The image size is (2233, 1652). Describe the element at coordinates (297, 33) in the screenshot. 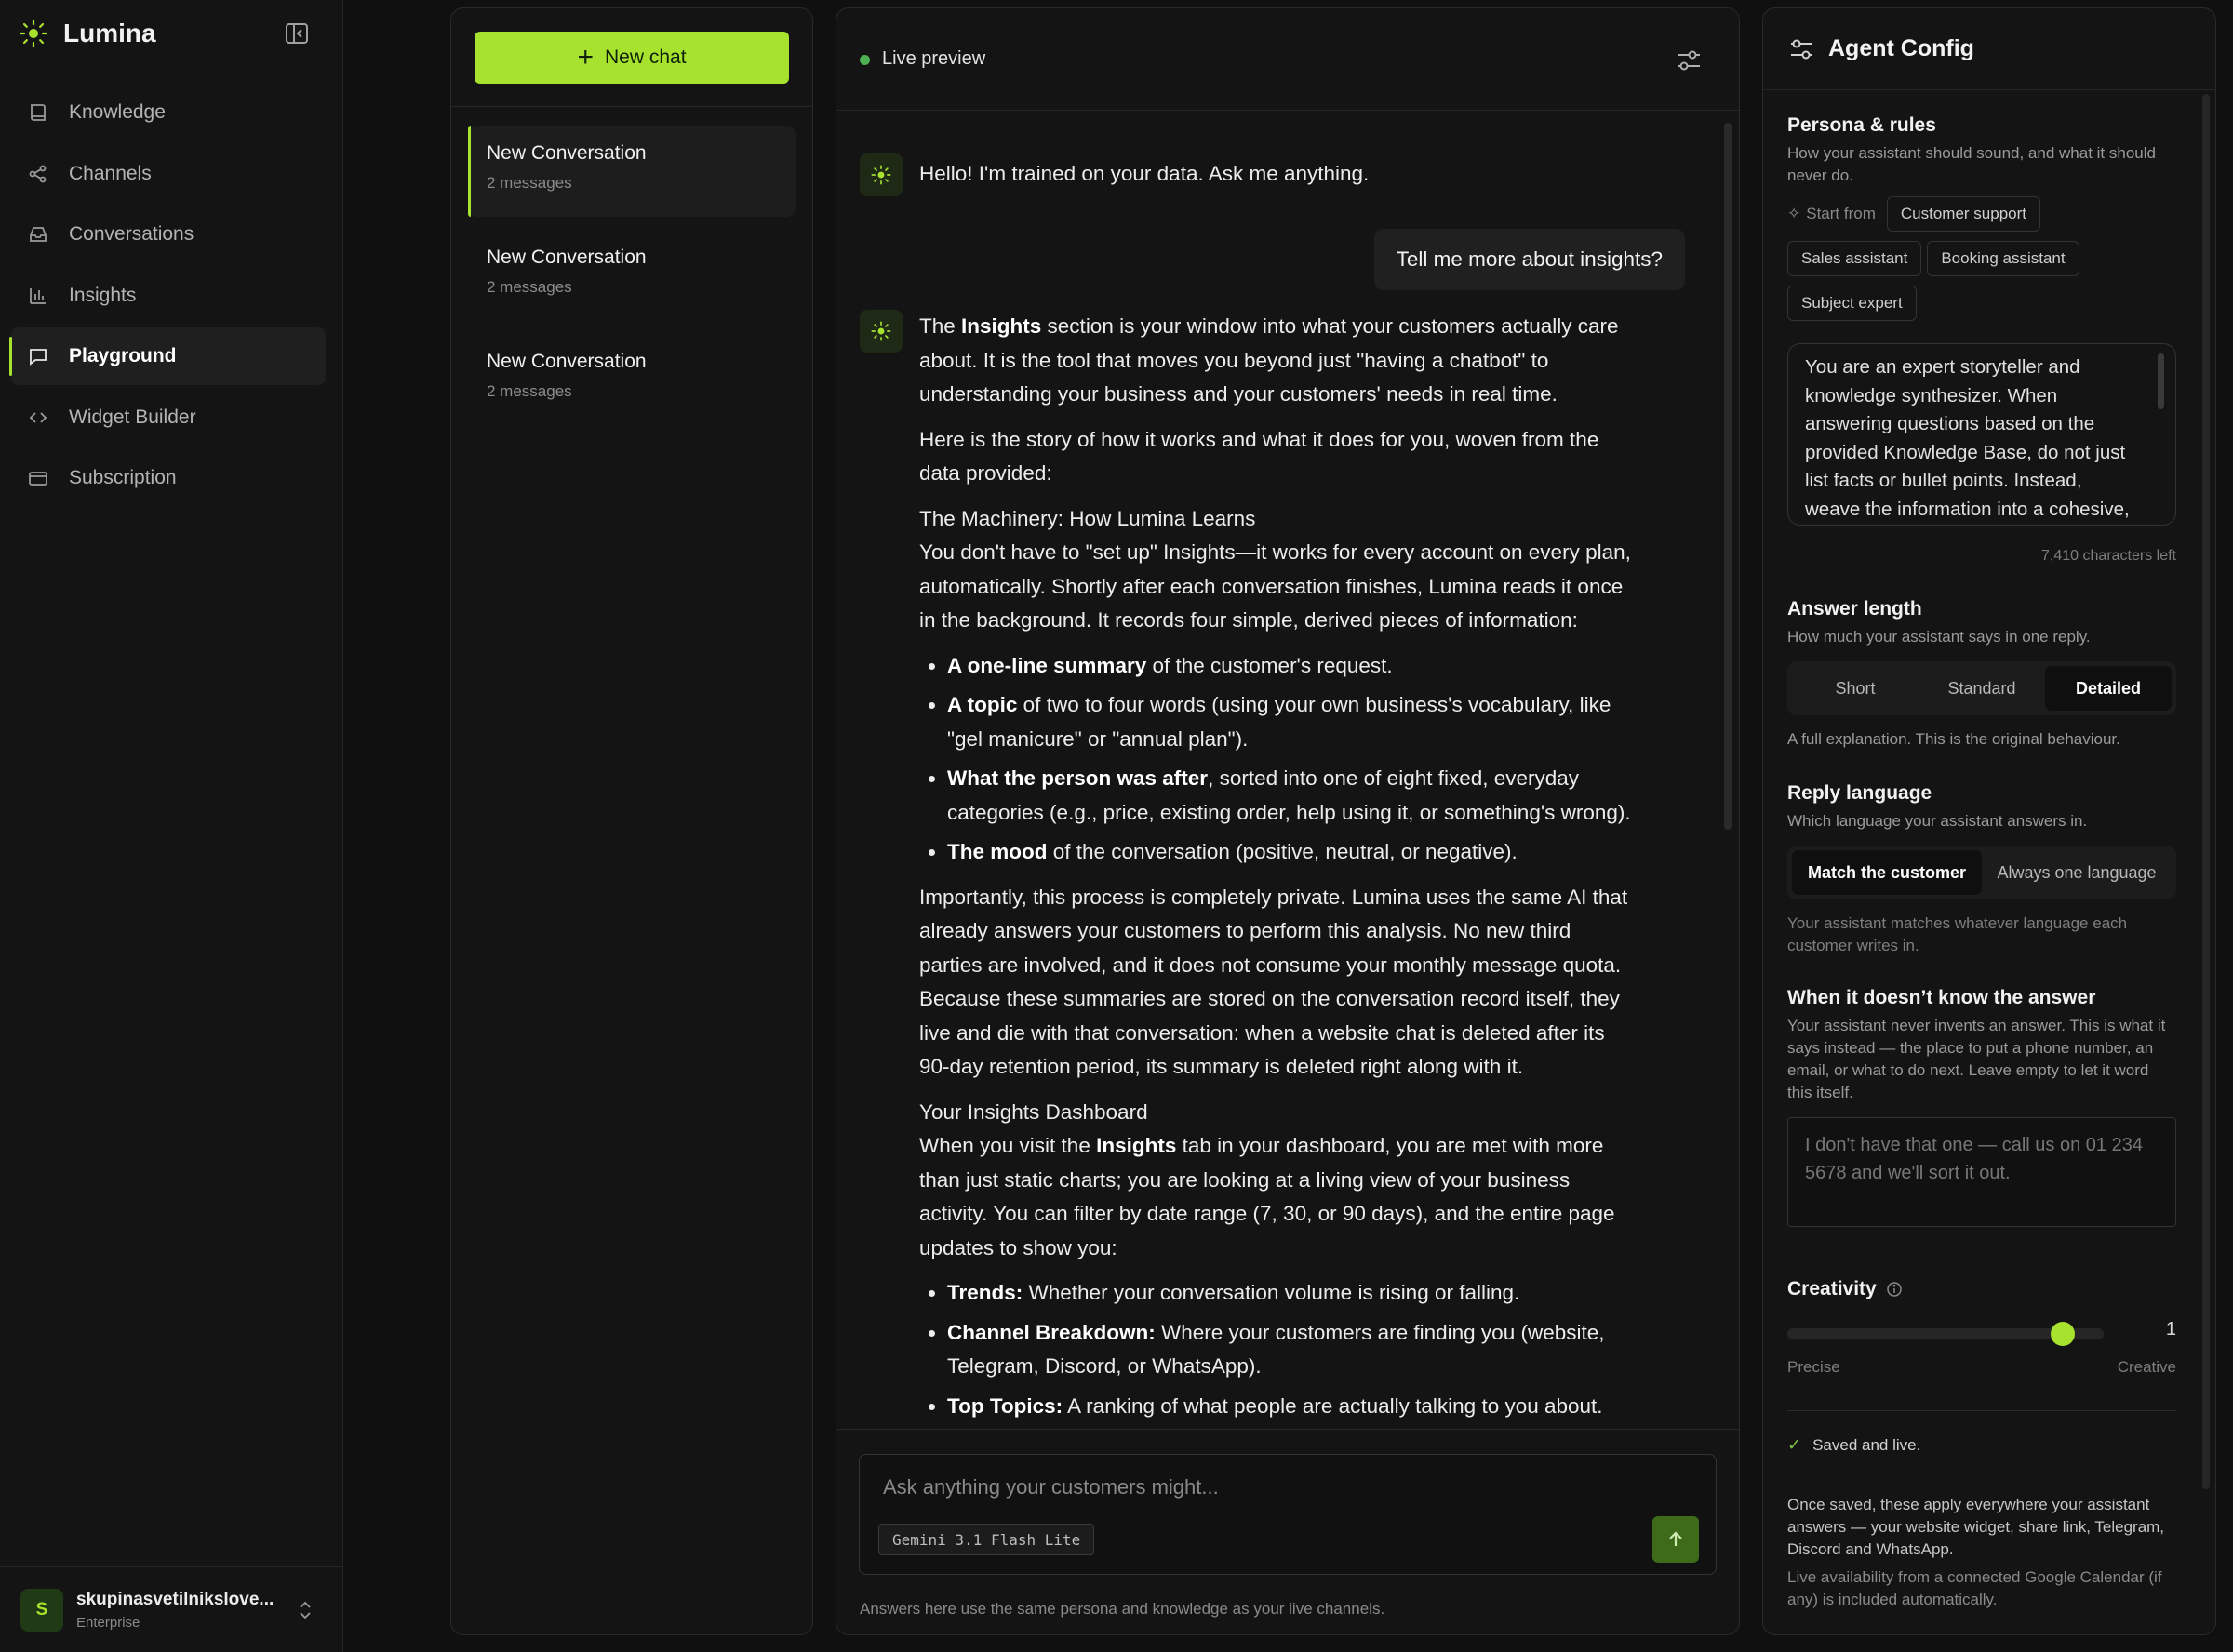

I see `collapse-sidebar-icon` at that location.